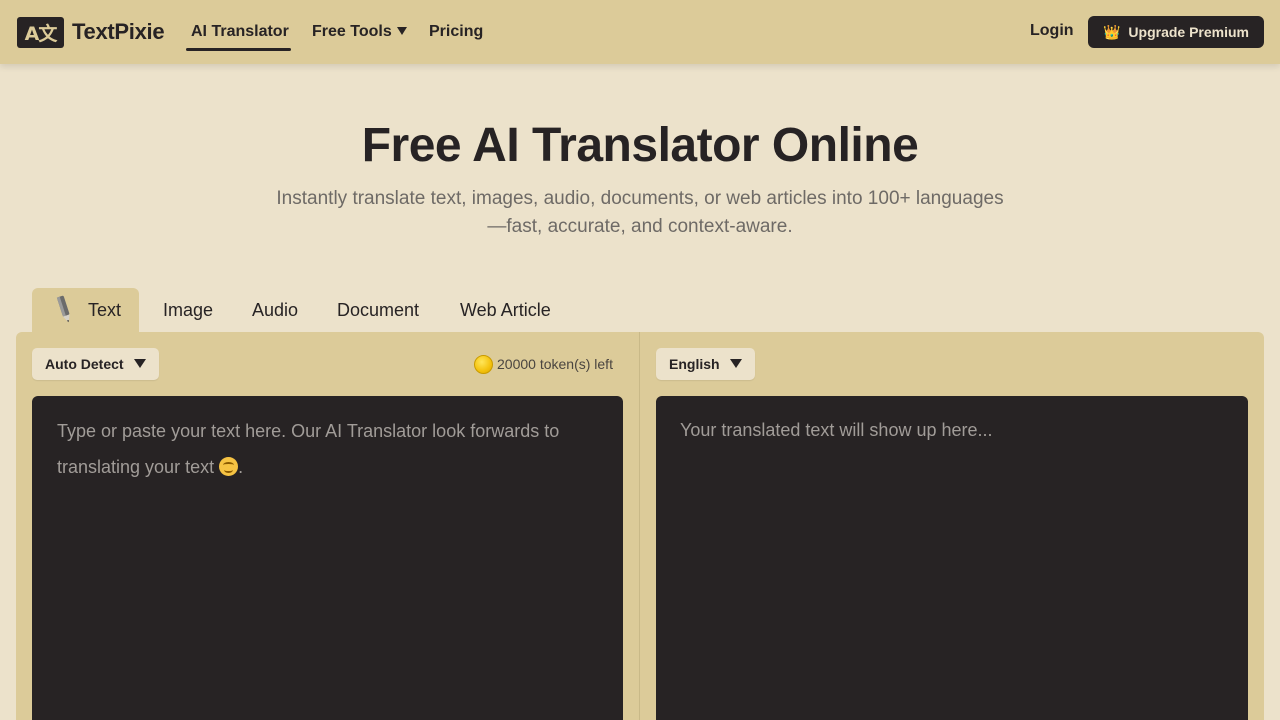  Describe the element at coordinates (63, 309) in the screenshot. I see `pen-icon` at that location.